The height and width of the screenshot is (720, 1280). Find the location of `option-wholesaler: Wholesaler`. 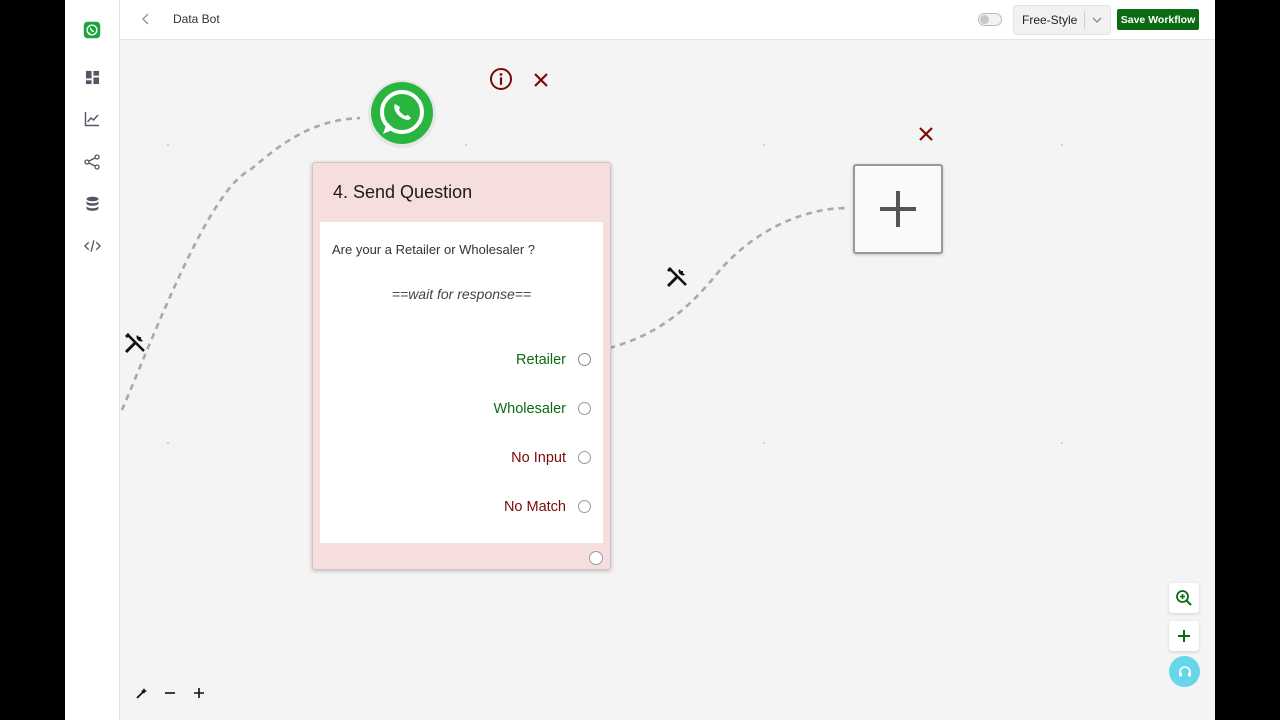

option-wholesaler: Wholesaler is located at coordinates (529, 409).